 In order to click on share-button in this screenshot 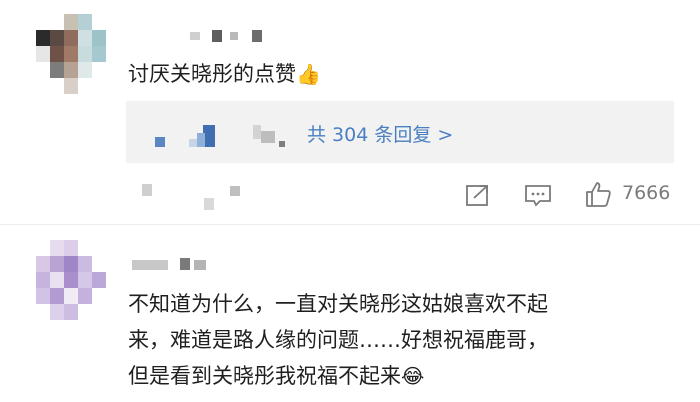, I will do `click(478, 195)`.